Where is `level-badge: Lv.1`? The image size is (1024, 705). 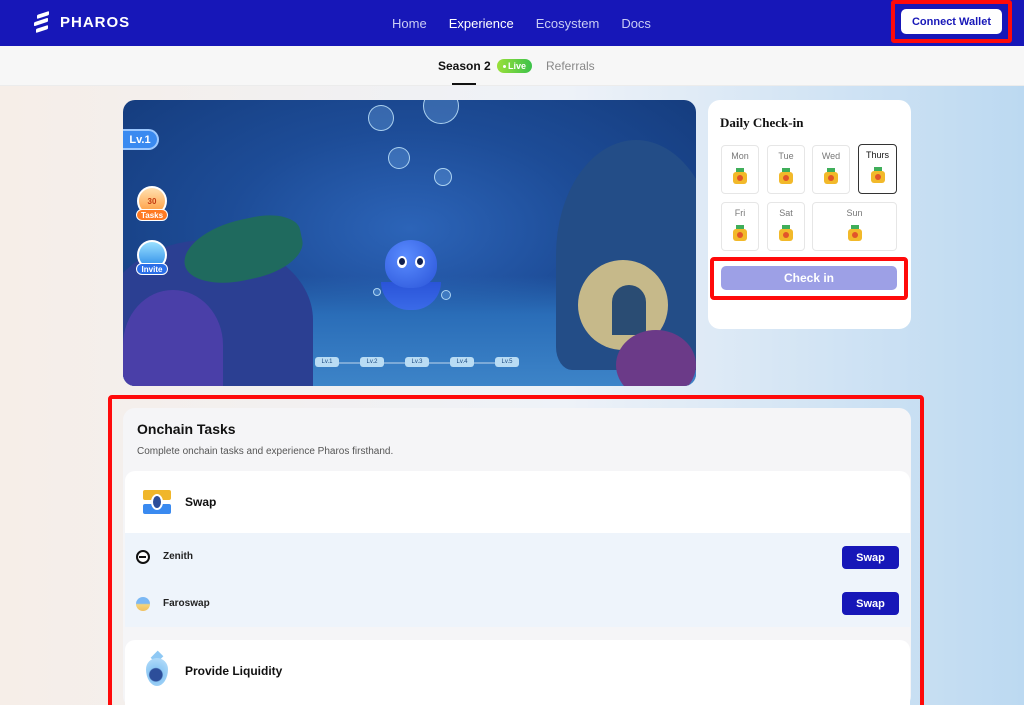
level-badge: Lv.1 is located at coordinates (141, 139).